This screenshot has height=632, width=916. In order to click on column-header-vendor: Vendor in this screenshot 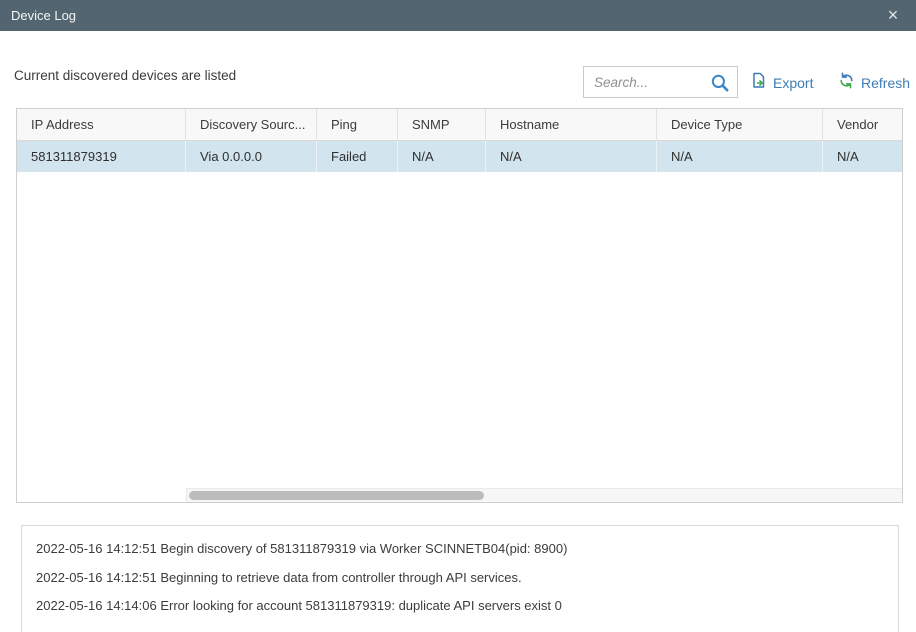, I will do `click(862, 124)`.